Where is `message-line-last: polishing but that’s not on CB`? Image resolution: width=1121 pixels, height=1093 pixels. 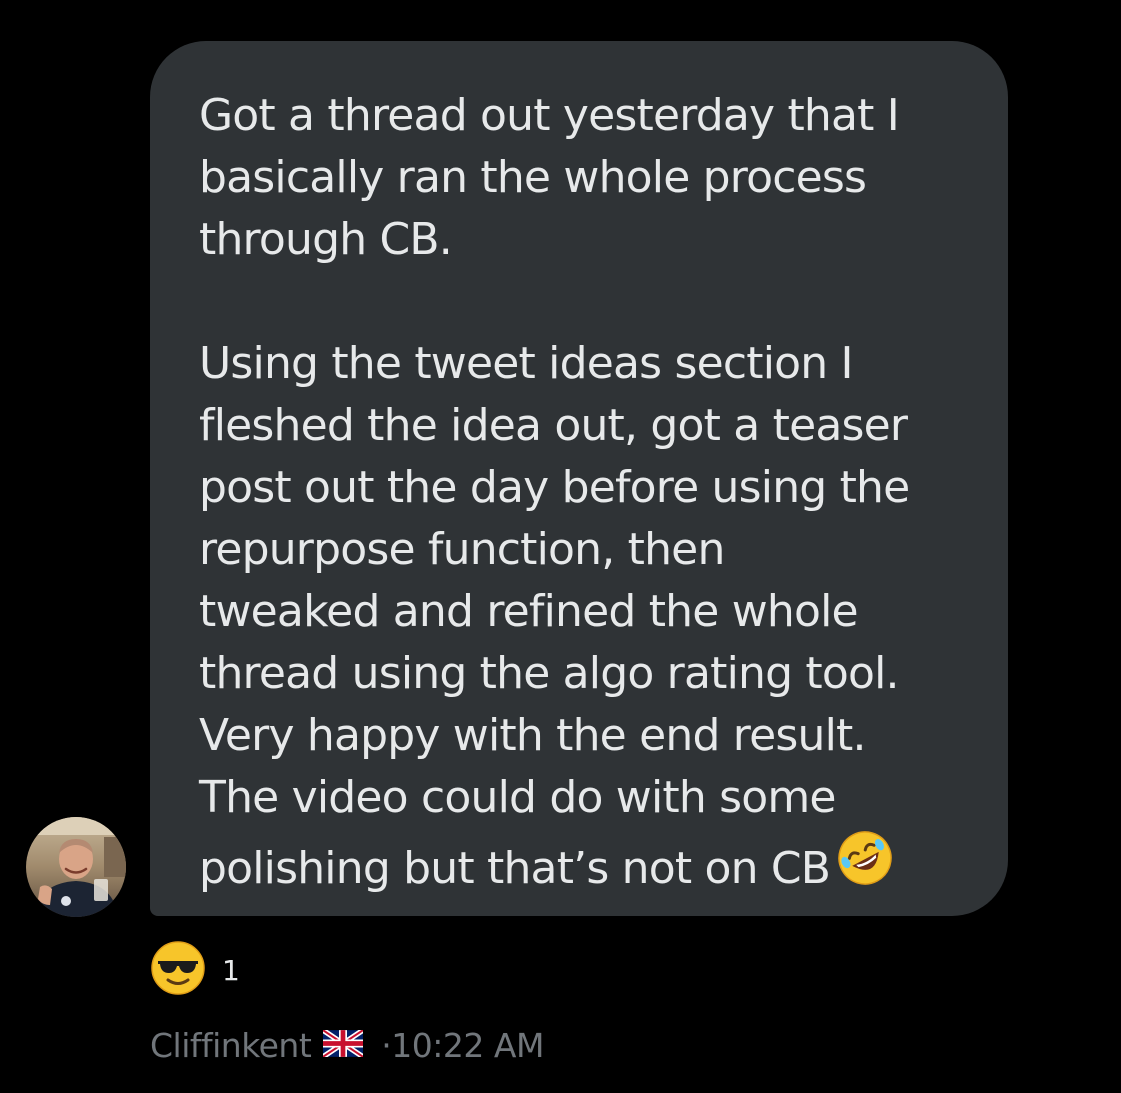
message-line-last: polishing but that’s not on CB is located at coordinates (583, 866).